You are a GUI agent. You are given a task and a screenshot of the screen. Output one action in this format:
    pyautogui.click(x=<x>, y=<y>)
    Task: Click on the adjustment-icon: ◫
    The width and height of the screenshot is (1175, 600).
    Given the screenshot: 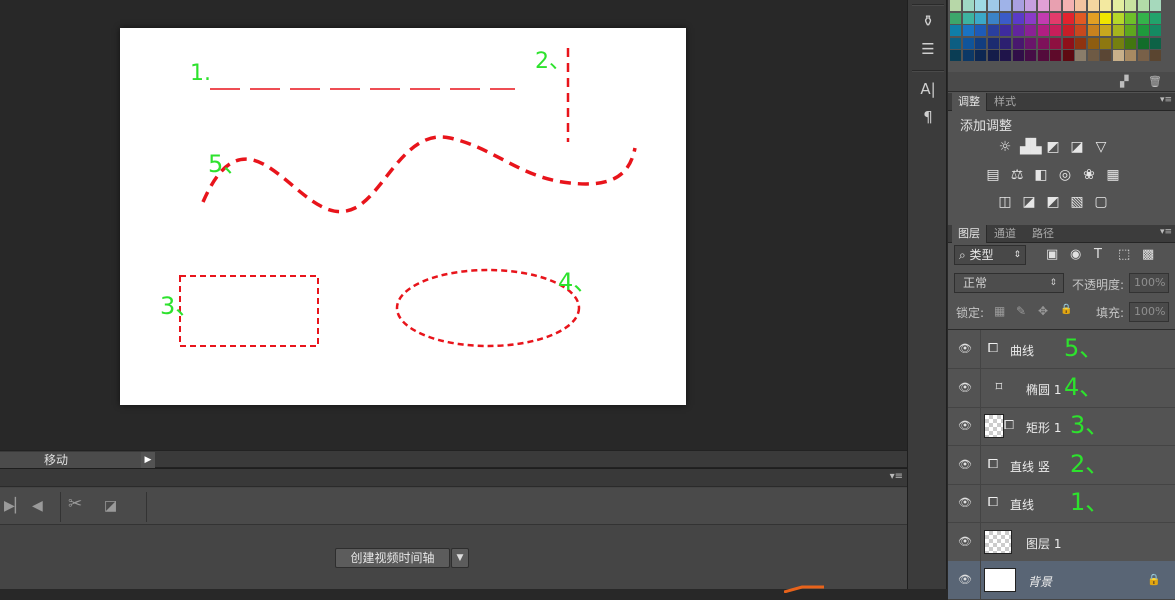 What is the action you would take?
    pyautogui.click(x=1005, y=202)
    